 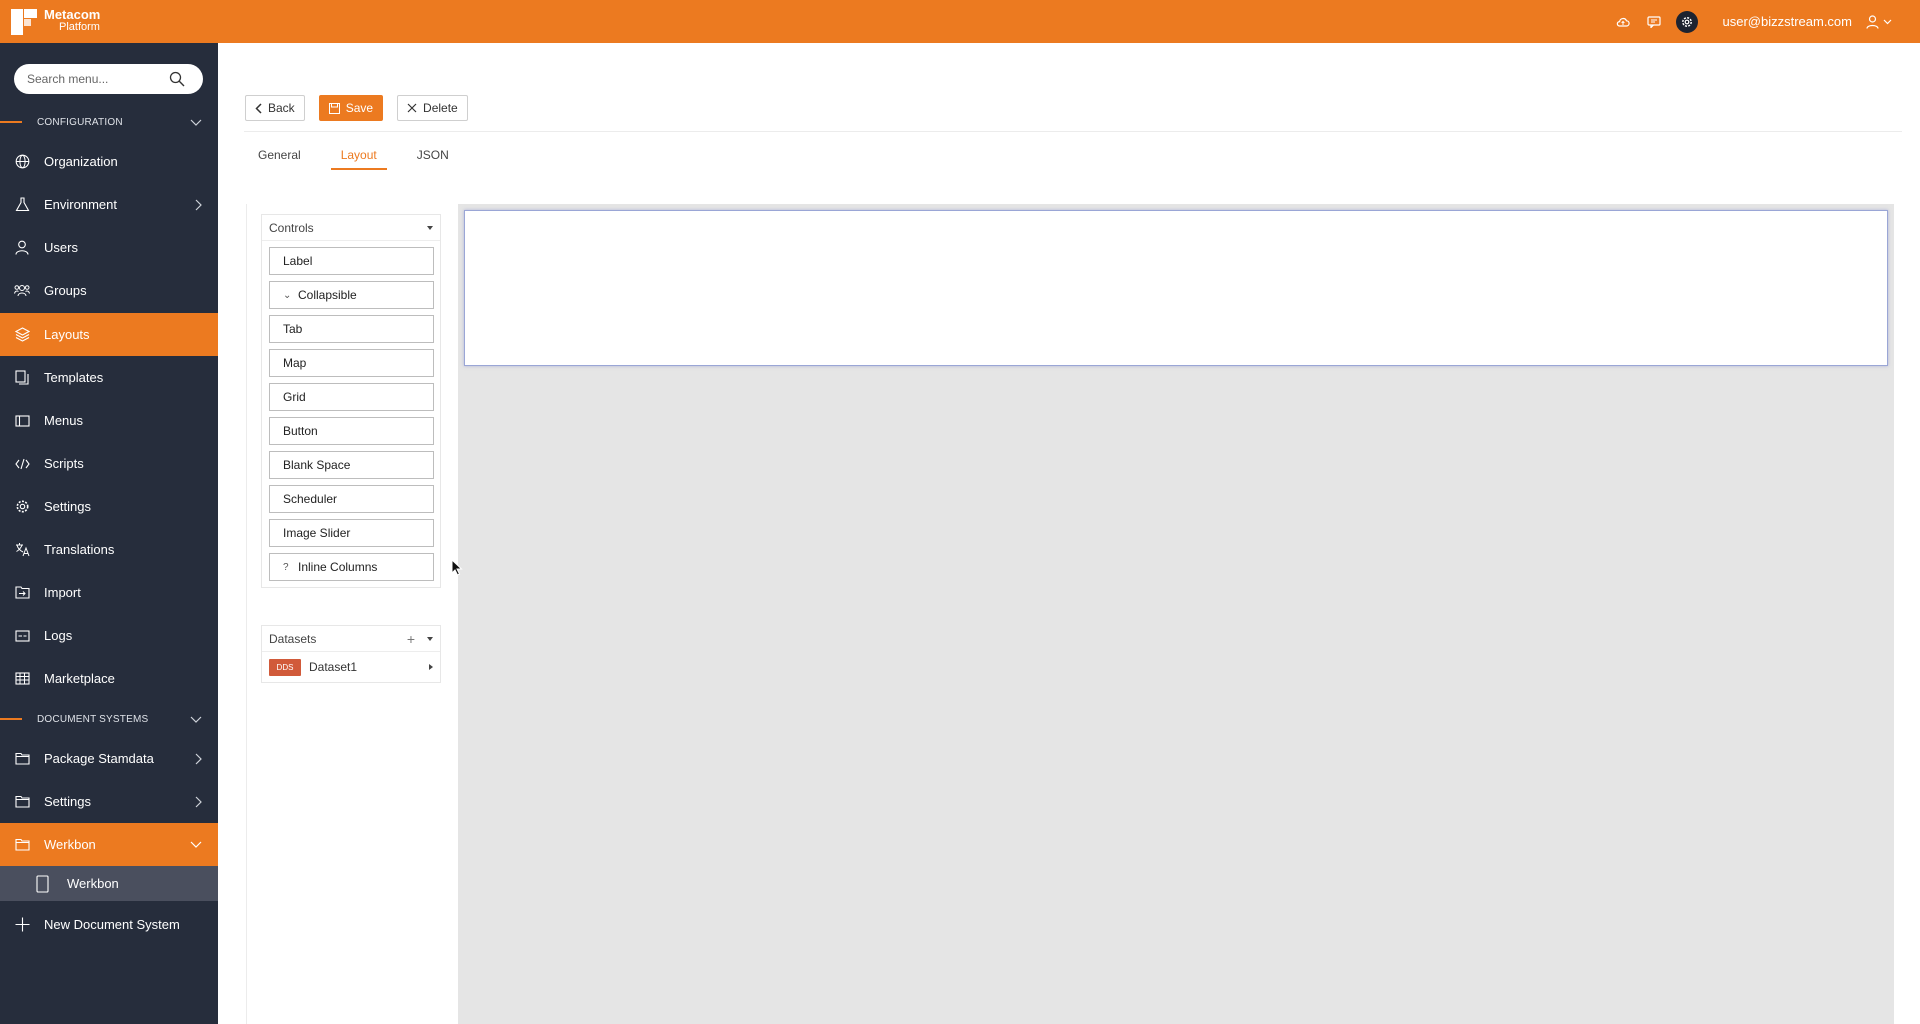 What do you see at coordinates (351, 465) in the screenshot?
I see `control-blank-space: Blank Space` at bounding box center [351, 465].